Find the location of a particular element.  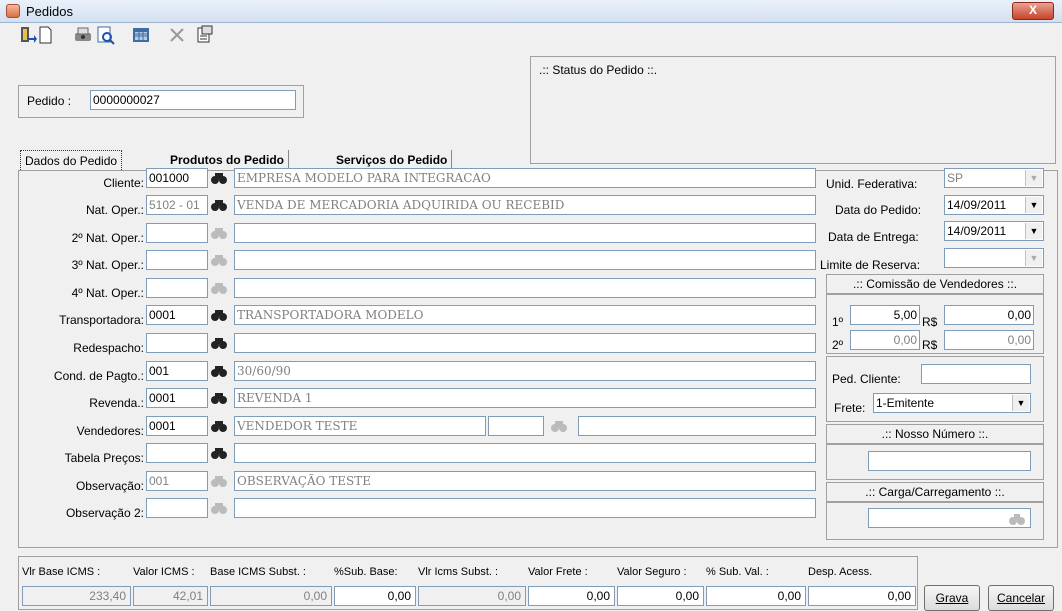

code-redespacho is located at coordinates (177, 343).